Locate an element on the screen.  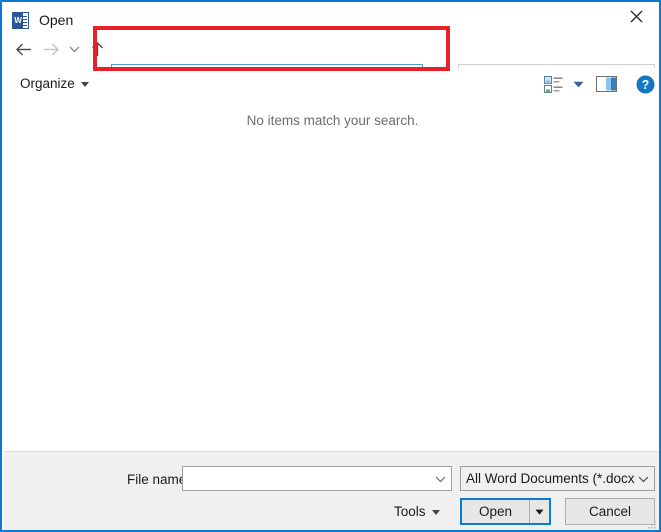
recent-locations-button is located at coordinates (74, 49).